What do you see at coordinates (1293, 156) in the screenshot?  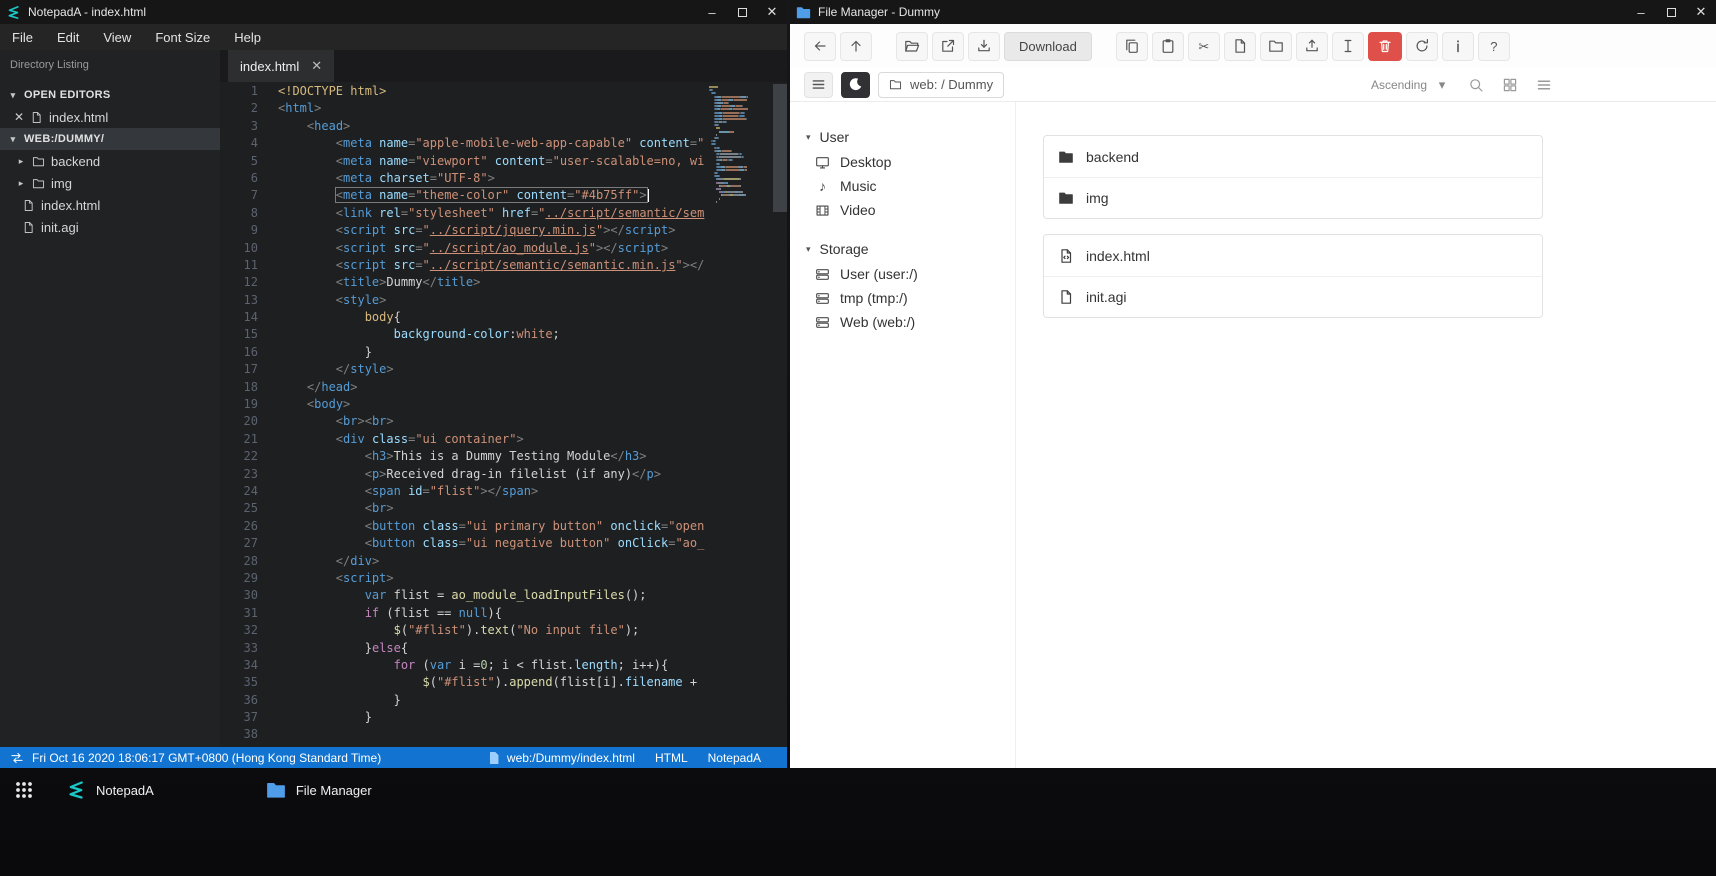 I see `file-row-backend: backend` at bounding box center [1293, 156].